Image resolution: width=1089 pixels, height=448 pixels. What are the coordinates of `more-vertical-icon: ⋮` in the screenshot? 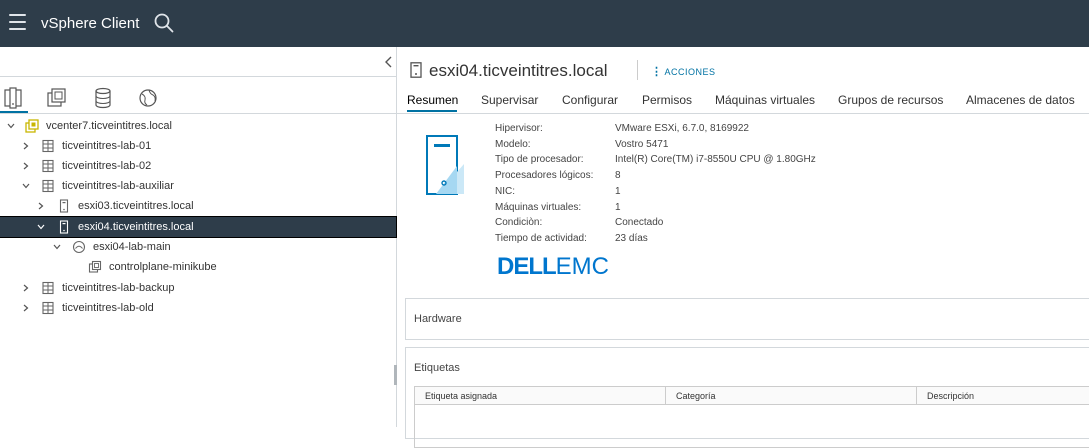 It's located at (657, 72).